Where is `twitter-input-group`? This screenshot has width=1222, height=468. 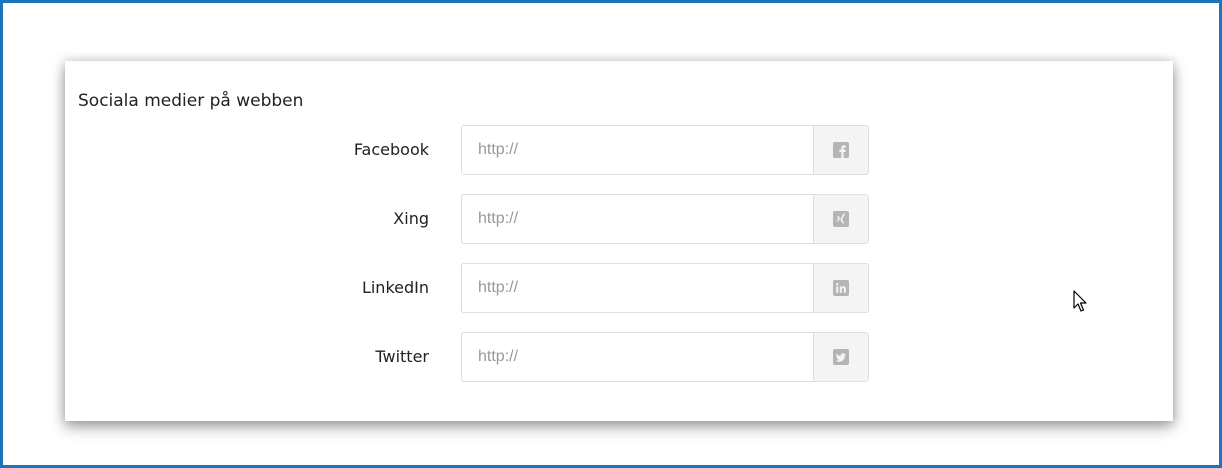 twitter-input-group is located at coordinates (665, 357).